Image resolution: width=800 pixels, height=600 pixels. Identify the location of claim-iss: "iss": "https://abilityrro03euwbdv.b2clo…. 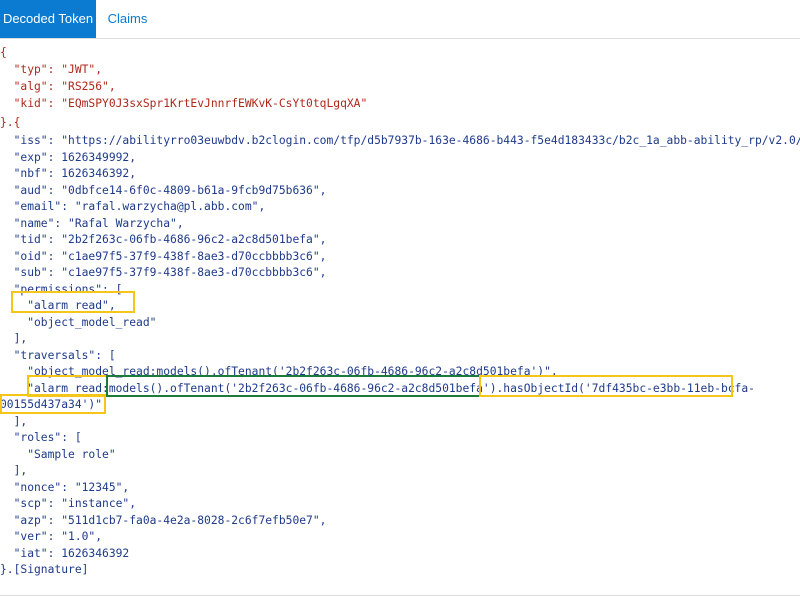
(400, 140).